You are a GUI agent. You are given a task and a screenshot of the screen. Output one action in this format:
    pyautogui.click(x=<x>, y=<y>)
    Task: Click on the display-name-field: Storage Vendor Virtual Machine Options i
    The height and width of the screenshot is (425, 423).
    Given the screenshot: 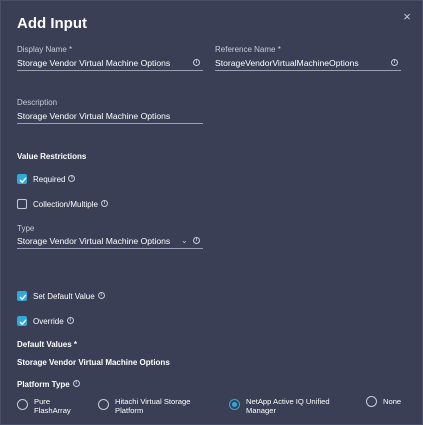 What is the action you would take?
    pyautogui.click(x=110, y=64)
    